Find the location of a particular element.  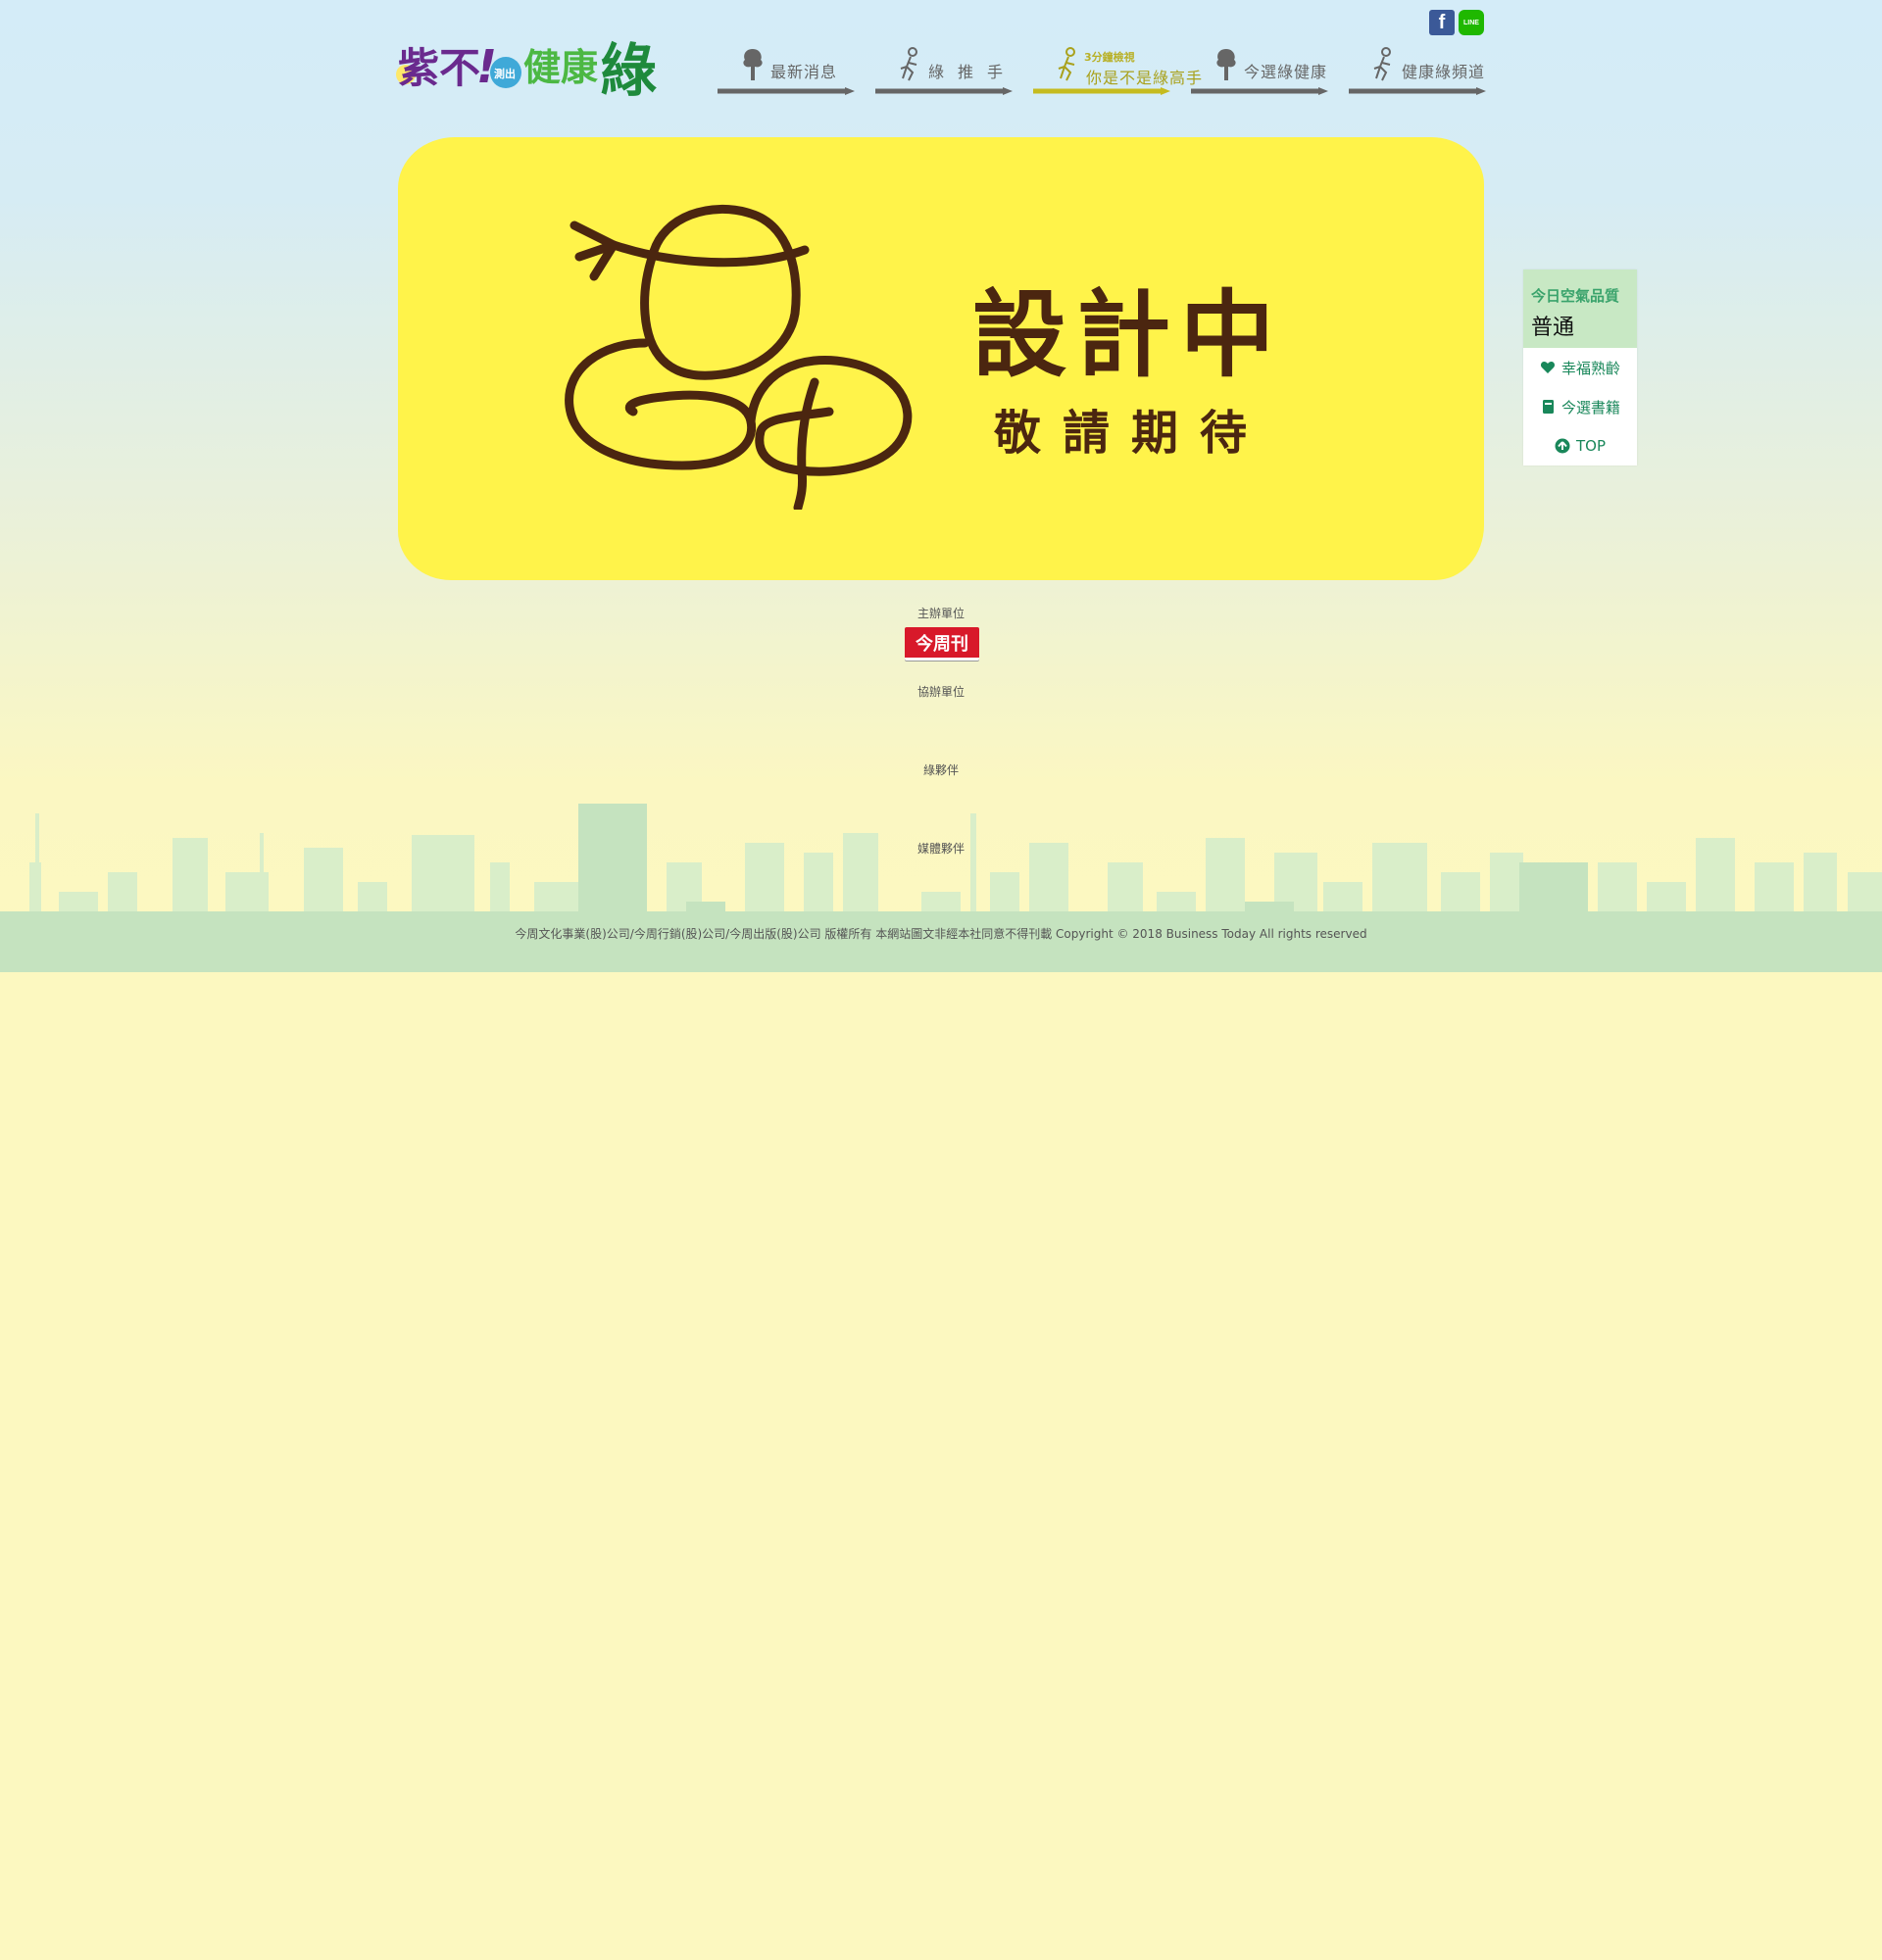

partner-label: 綠夥伴 is located at coordinates (941, 770).